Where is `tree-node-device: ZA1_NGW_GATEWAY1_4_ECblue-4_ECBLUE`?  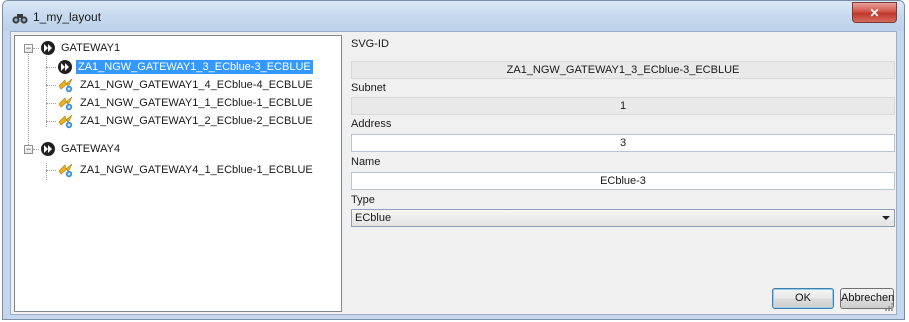
tree-node-device: ZA1_NGW_GATEWAY1_4_ECblue-4_ECBLUE is located at coordinates (180, 85).